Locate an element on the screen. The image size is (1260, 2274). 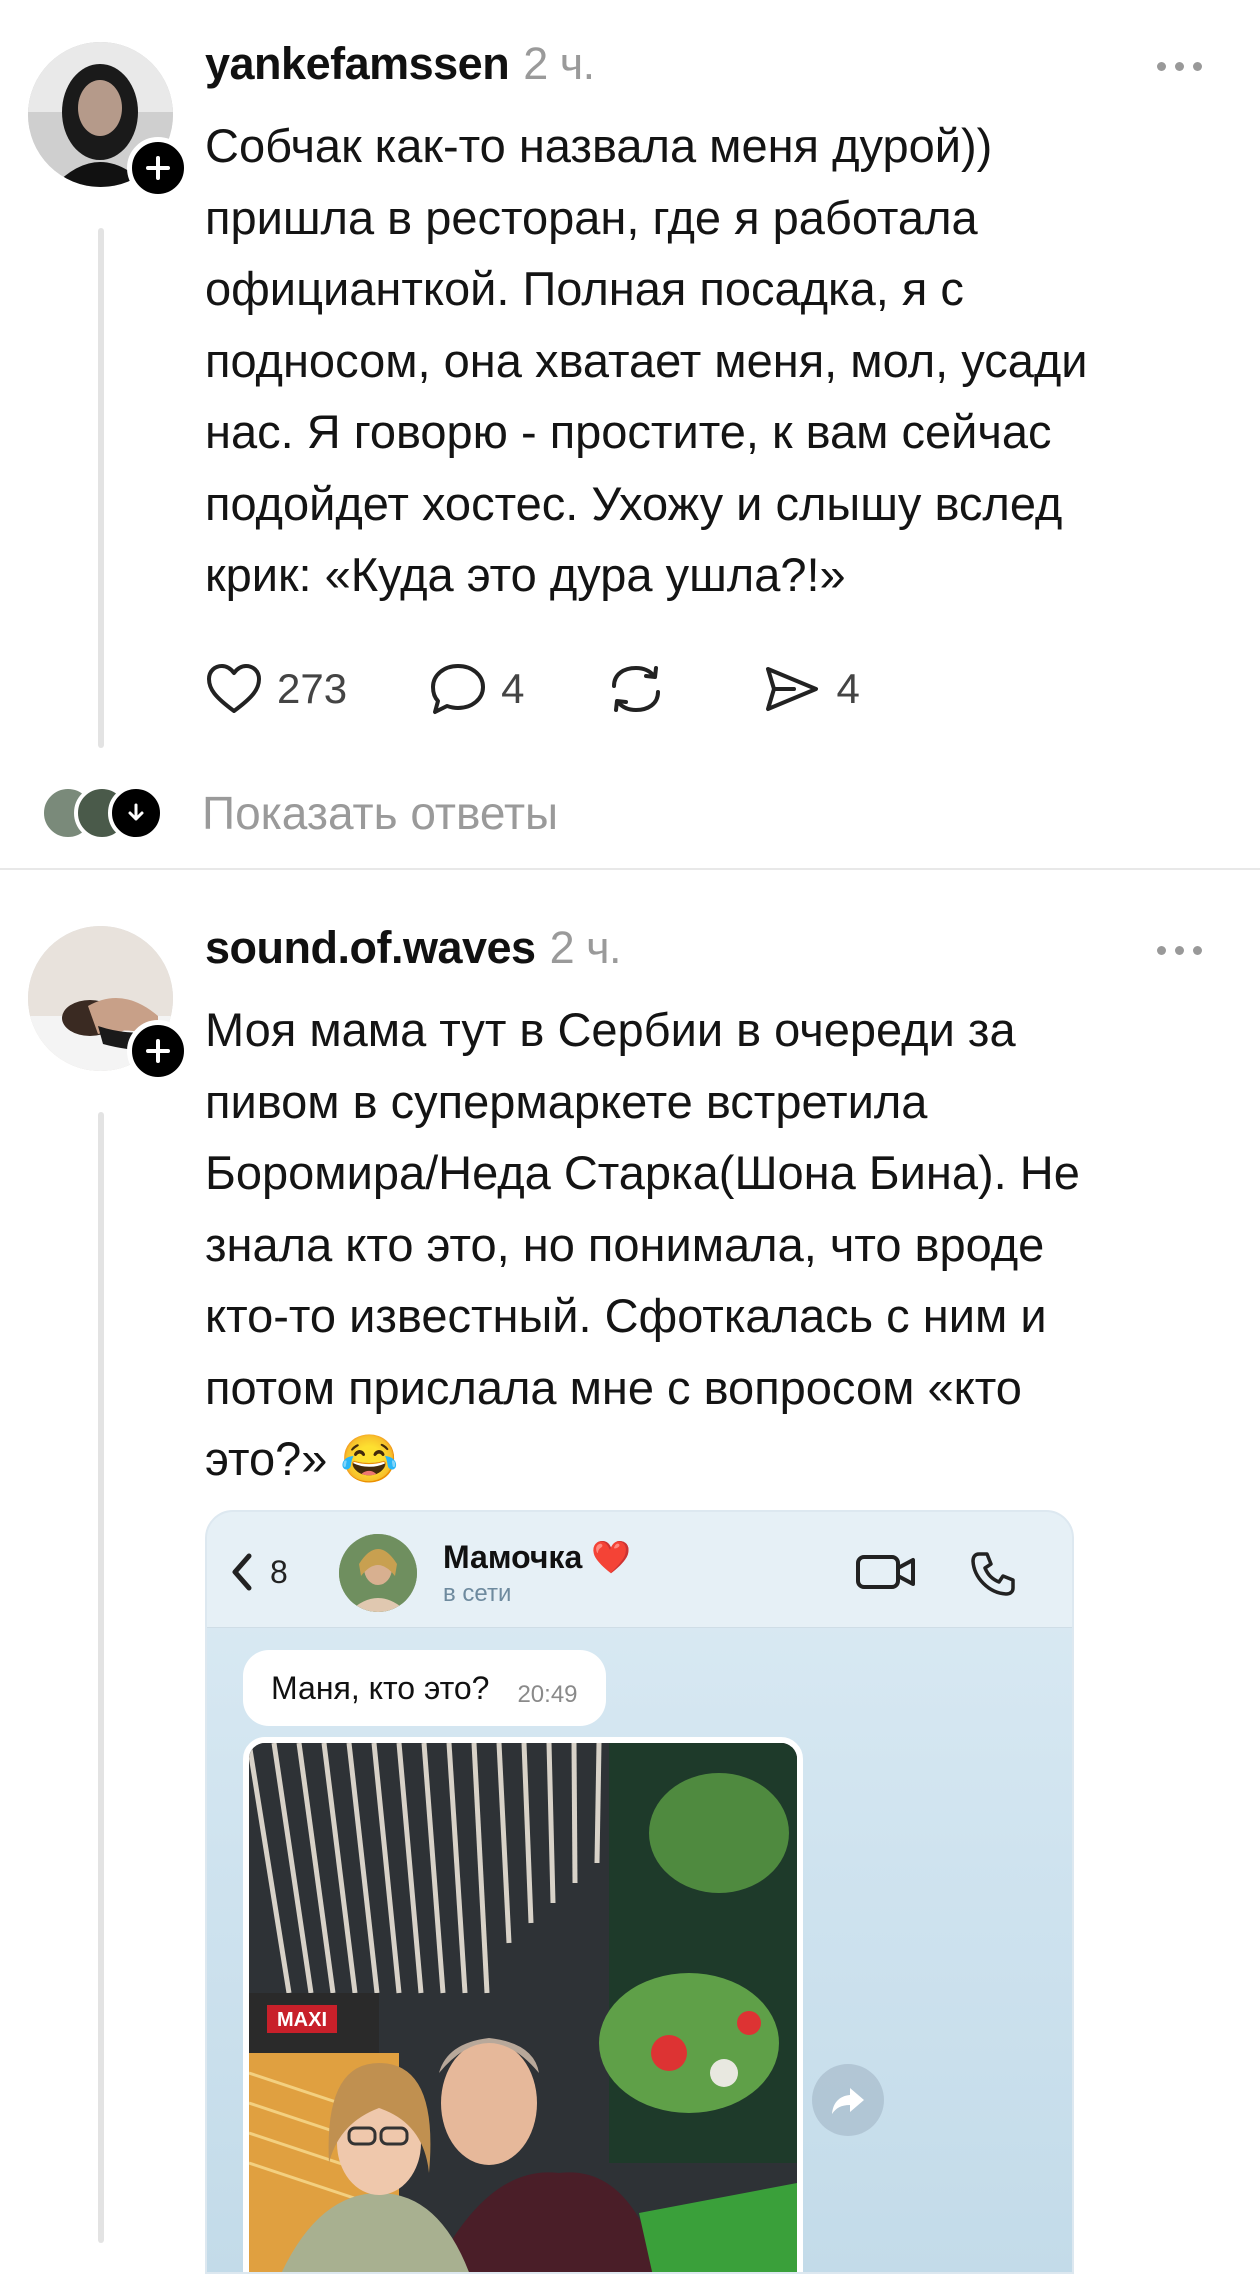
back-icon is located at coordinates (242, 1572).